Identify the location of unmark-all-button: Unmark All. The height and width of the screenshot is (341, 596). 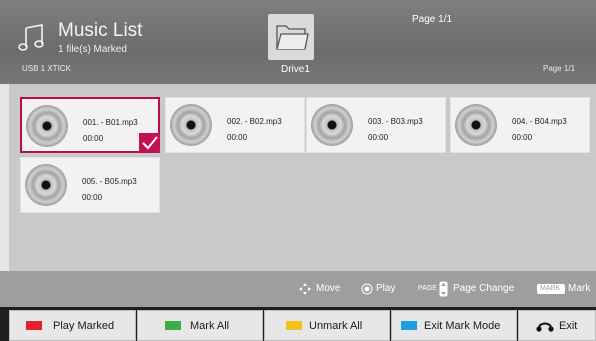
(327, 325).